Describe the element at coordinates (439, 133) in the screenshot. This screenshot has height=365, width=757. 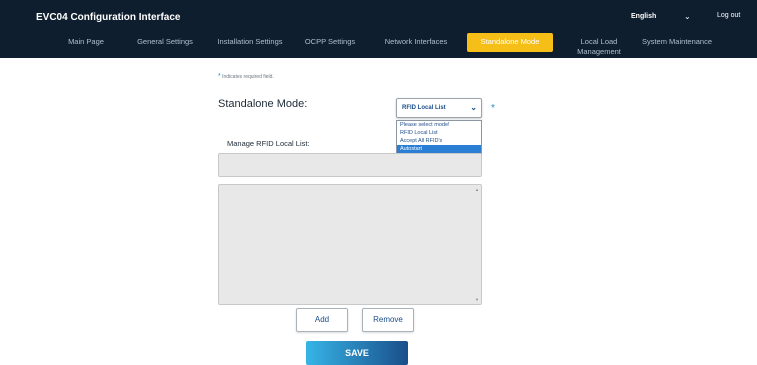
I see `dropdown-option: RFID Local List` at that location.